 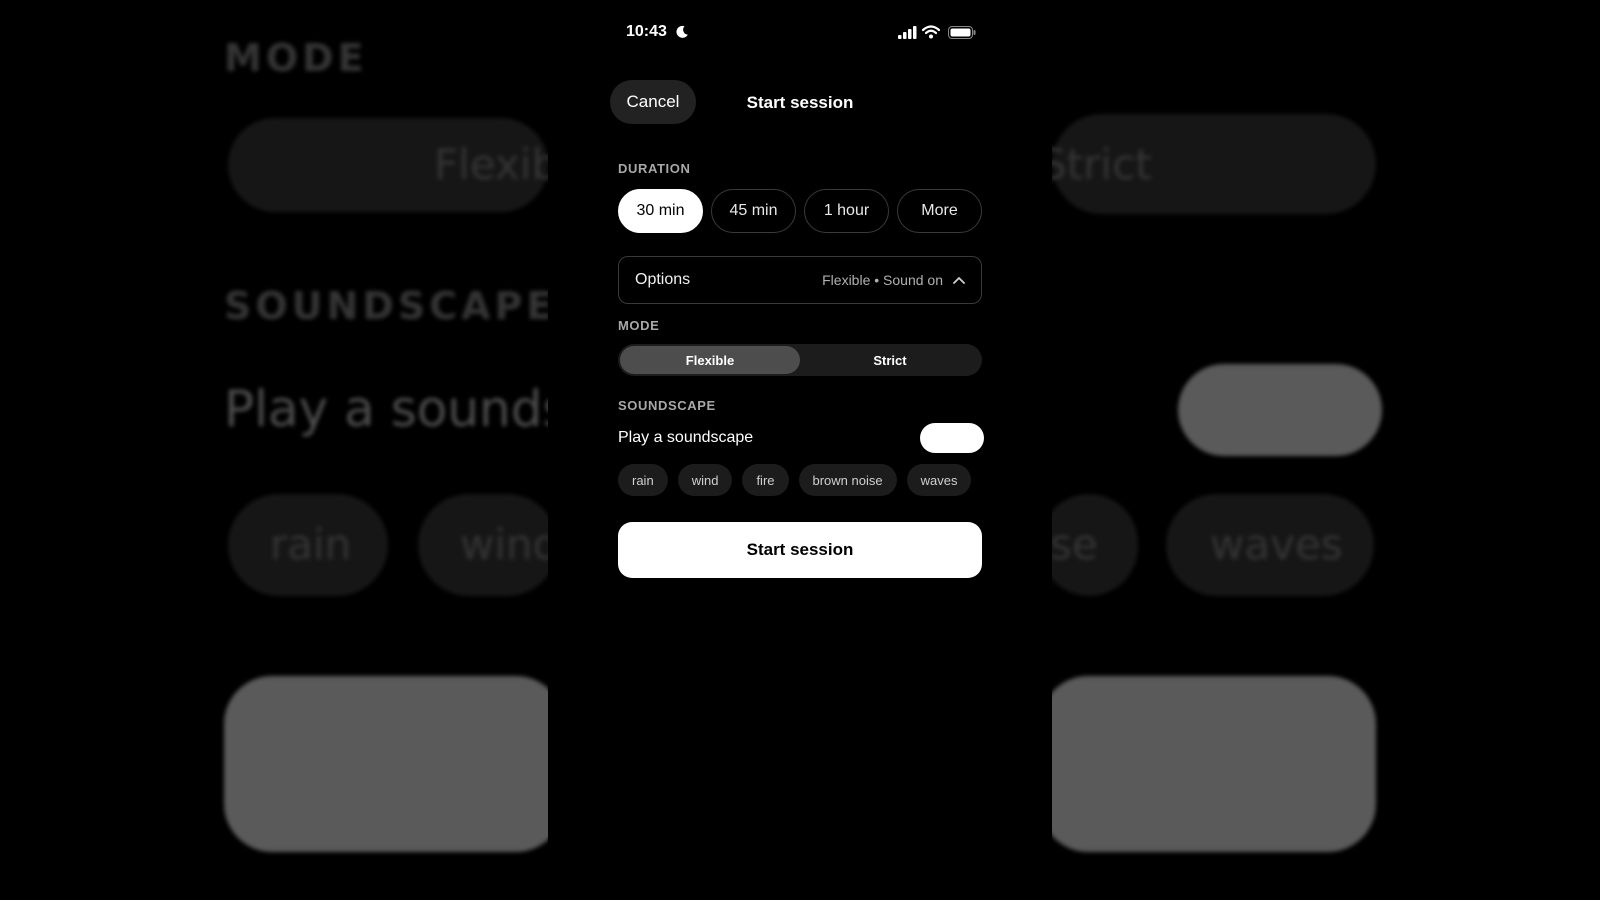 I want to click on duration-options: 30 min 45 min 1 hour More, so click(x=800, y=211).